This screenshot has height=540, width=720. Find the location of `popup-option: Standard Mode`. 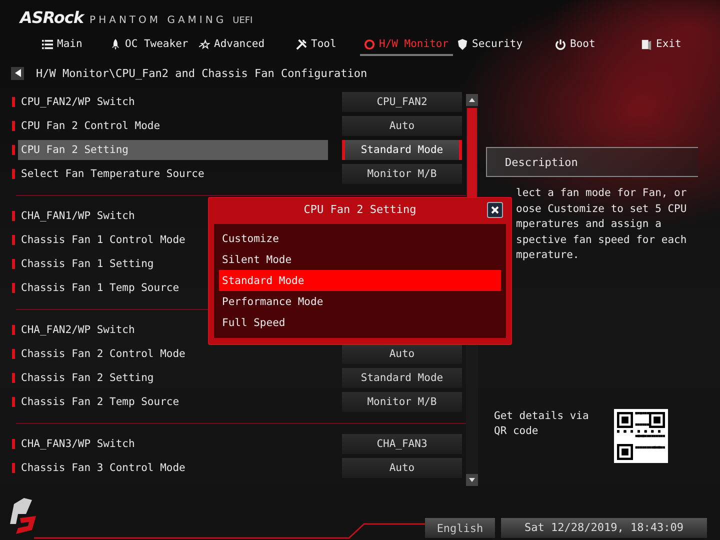

popup-option: Standard Mode is located at coordinates (360, 280).